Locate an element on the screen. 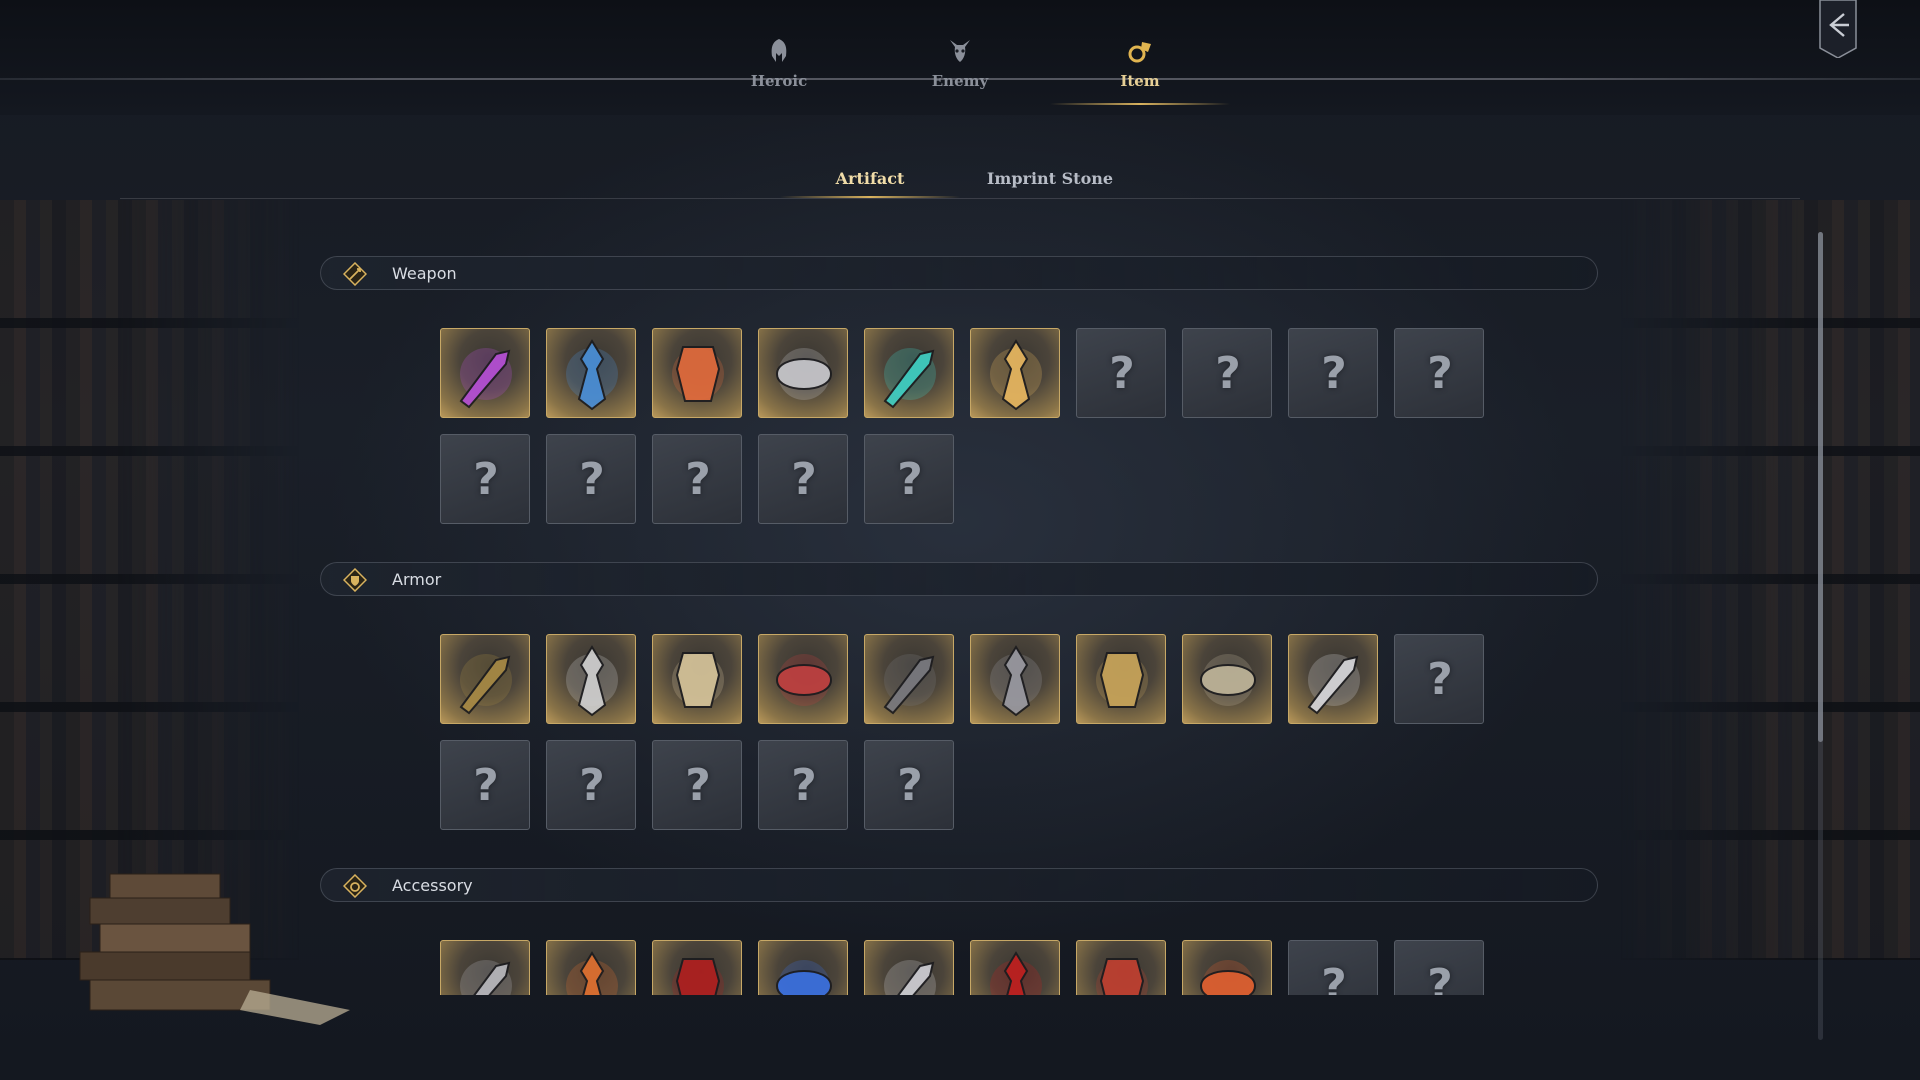  blue-orb-icon is located at coordinates (804, 977).